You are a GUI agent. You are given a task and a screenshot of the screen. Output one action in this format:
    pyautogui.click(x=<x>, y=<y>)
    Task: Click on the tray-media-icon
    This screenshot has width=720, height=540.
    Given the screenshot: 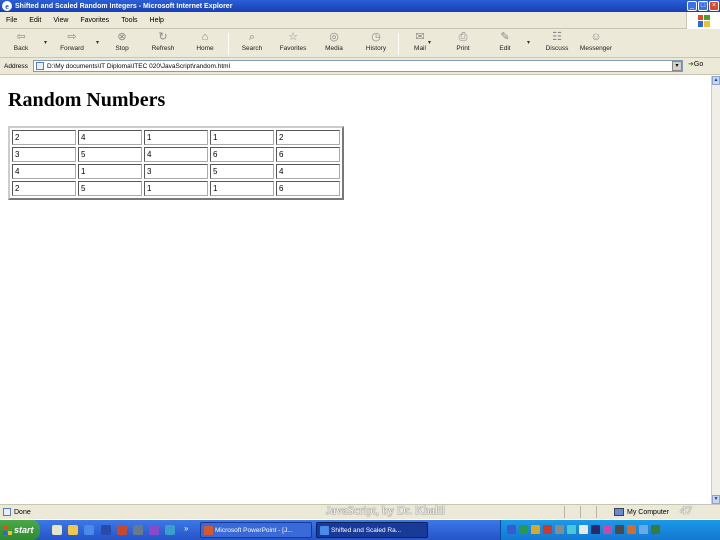 What is the action you would take?
    pyautogui.click(x=607, y=529)
    